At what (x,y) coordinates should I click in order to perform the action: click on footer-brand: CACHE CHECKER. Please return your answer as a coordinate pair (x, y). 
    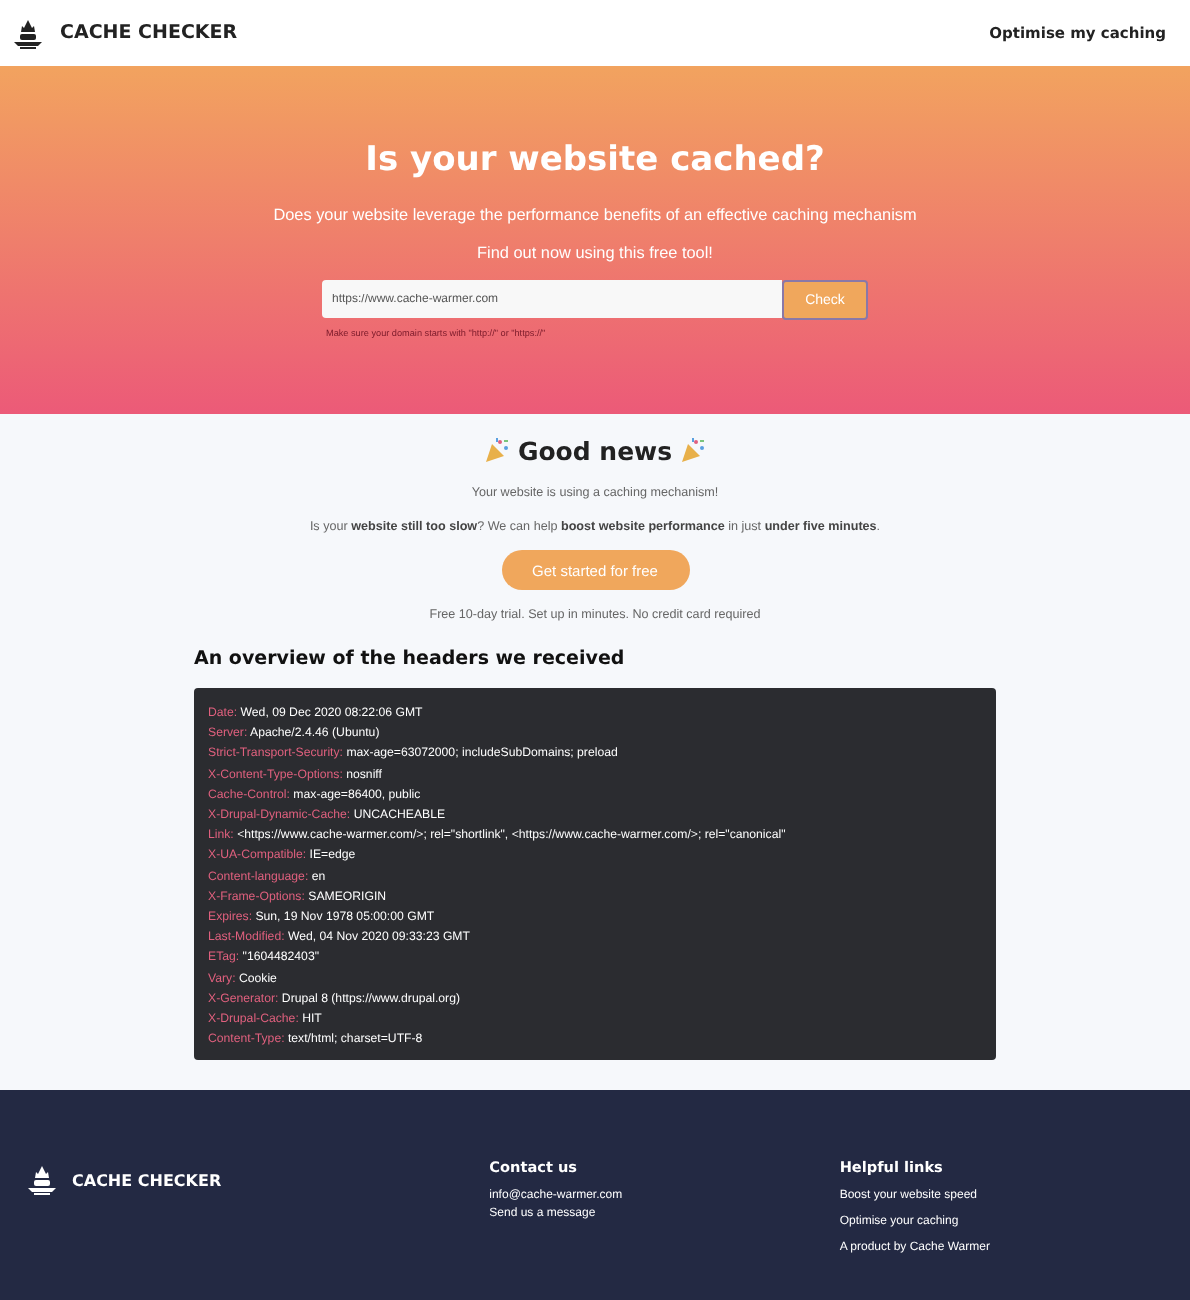
    Looking at the image, I should click on (147, 1180).